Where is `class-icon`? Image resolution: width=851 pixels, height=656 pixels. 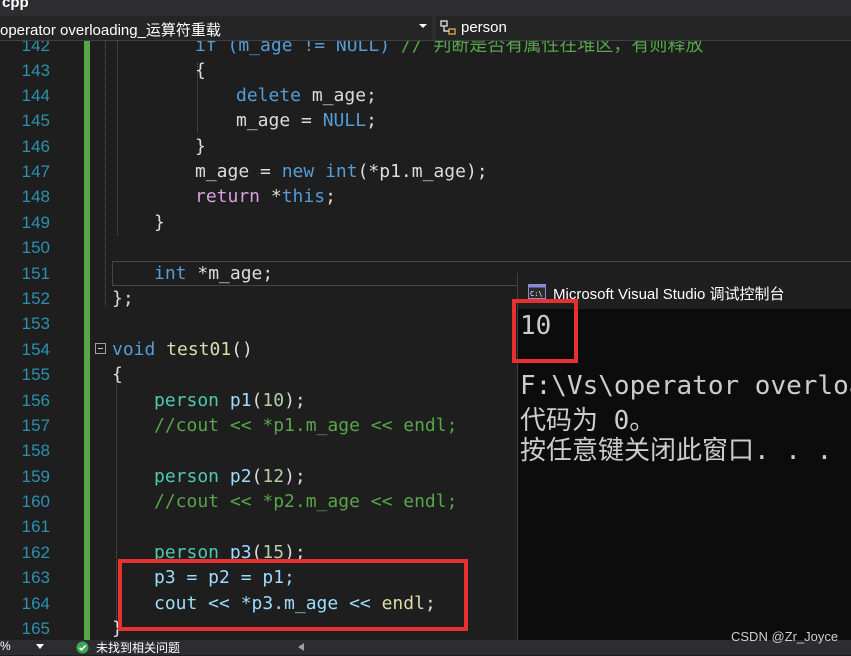
class-icon is located at coordinates (448, 27).